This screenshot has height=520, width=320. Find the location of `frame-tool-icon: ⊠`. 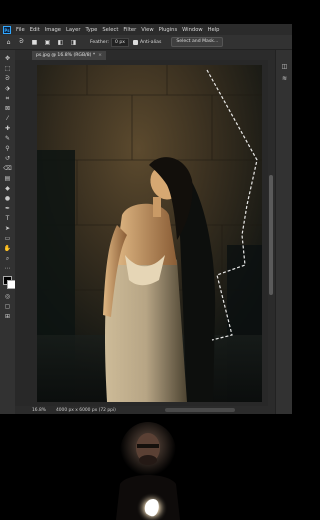

frame-tool-icon: ⊠ is located at coordinates (7, 108).